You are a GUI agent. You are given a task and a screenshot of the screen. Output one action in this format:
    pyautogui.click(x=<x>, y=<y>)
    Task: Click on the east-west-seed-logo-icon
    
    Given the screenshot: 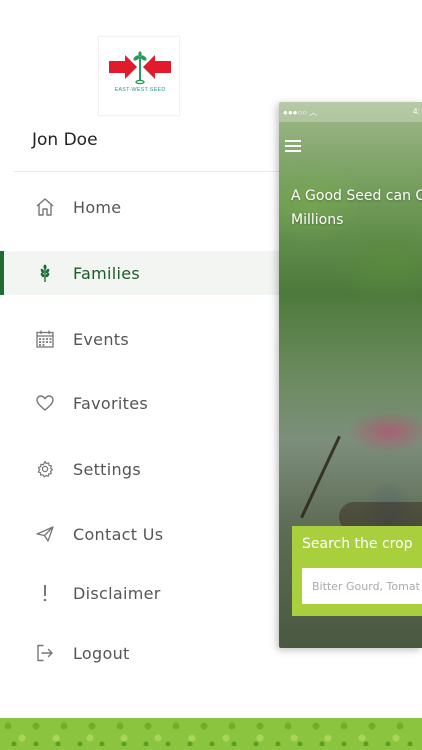 What is the action you would take?
    pyautogui.click(x=140, y=68)
    